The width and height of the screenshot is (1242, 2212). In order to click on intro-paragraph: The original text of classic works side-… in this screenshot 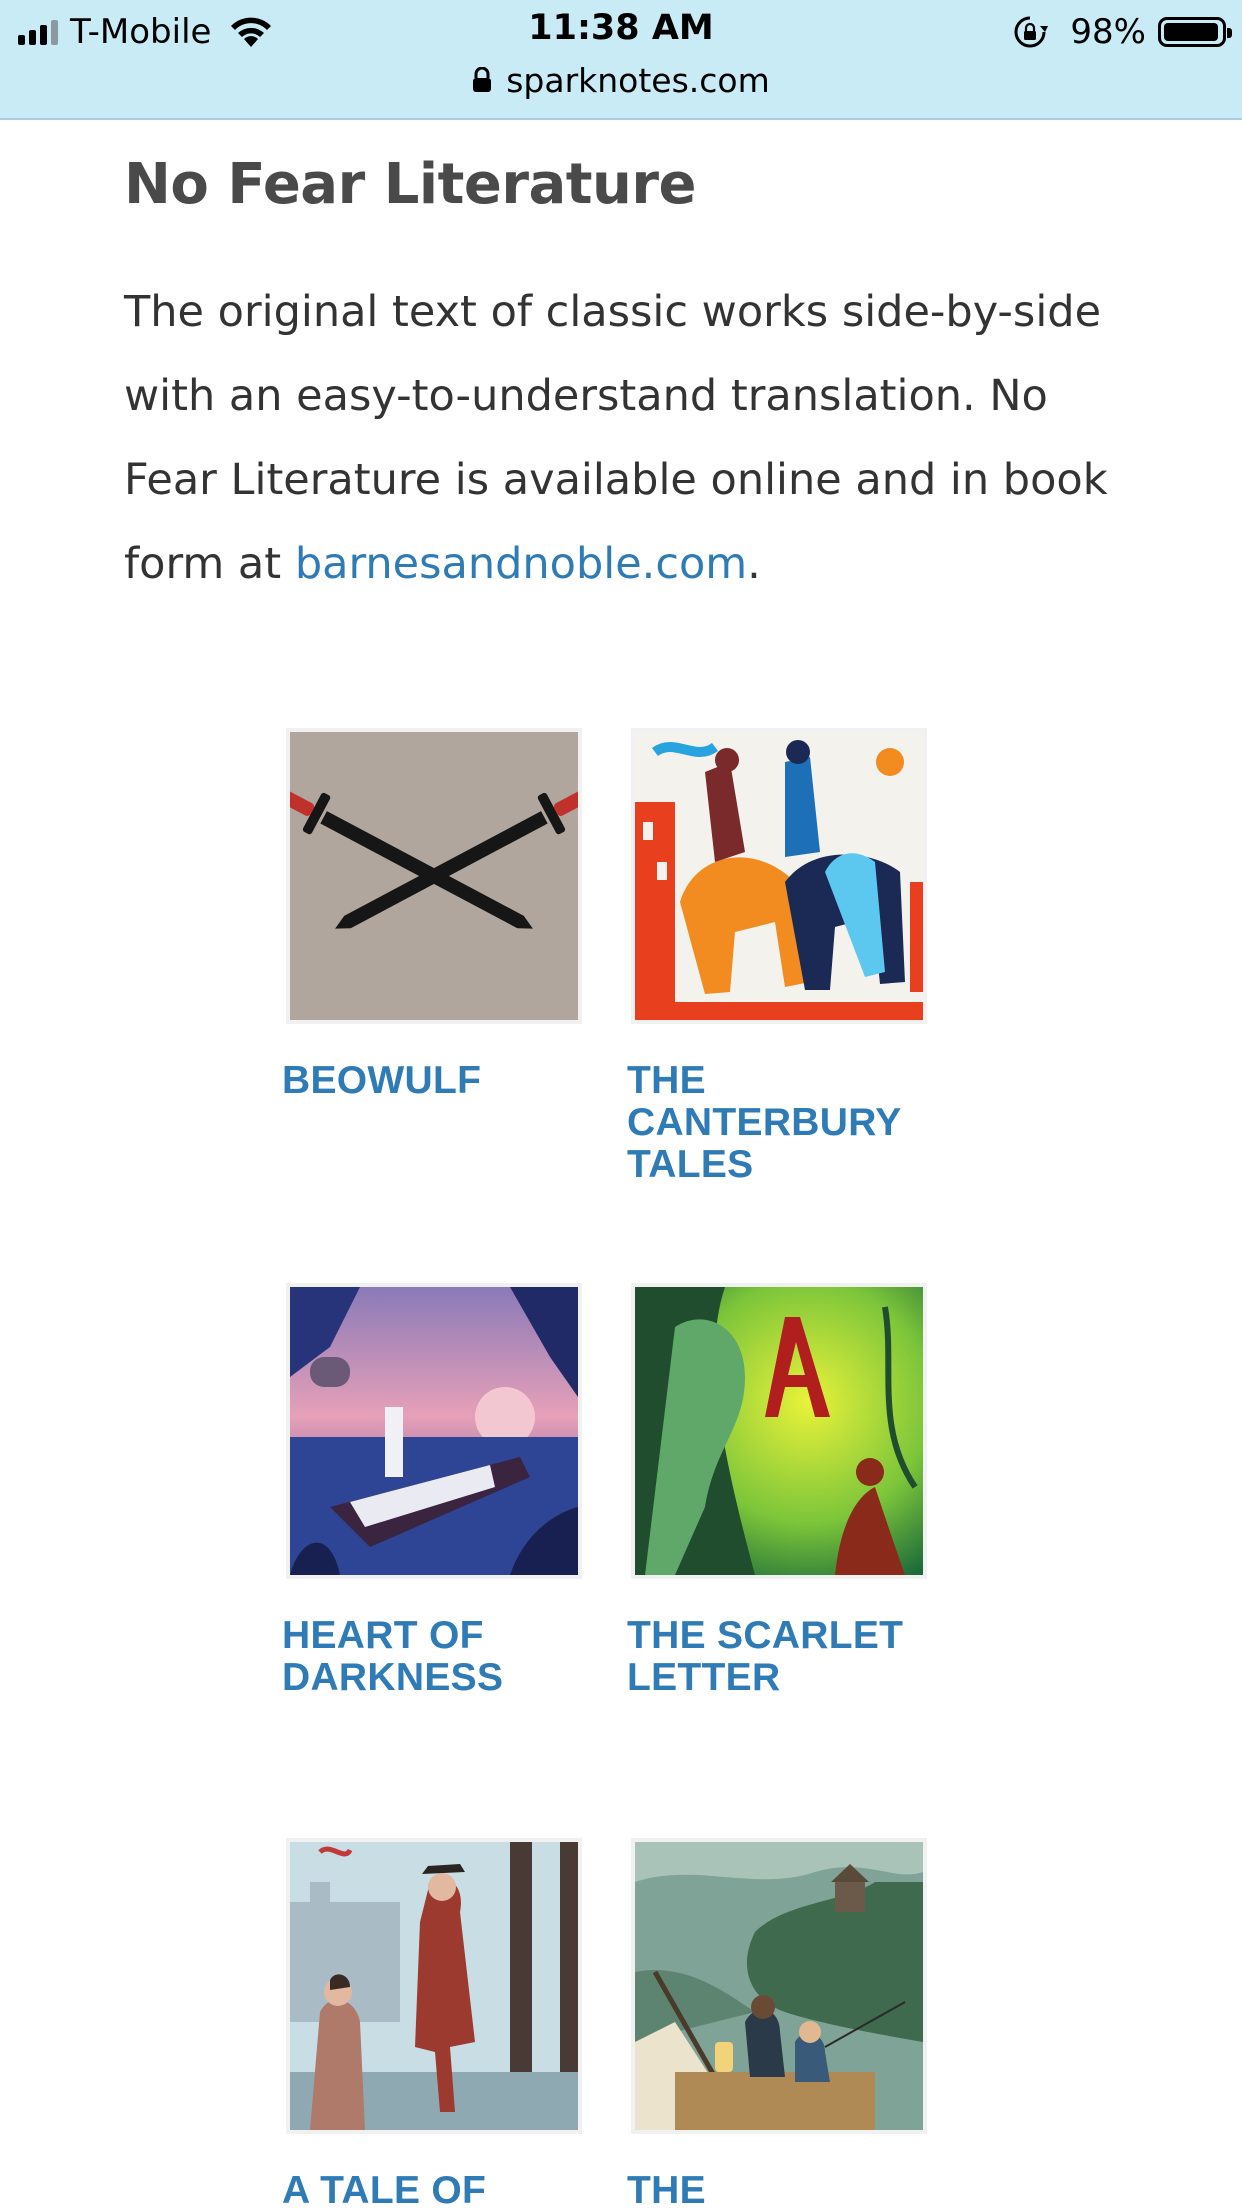, I will do `click(629, 438)`.